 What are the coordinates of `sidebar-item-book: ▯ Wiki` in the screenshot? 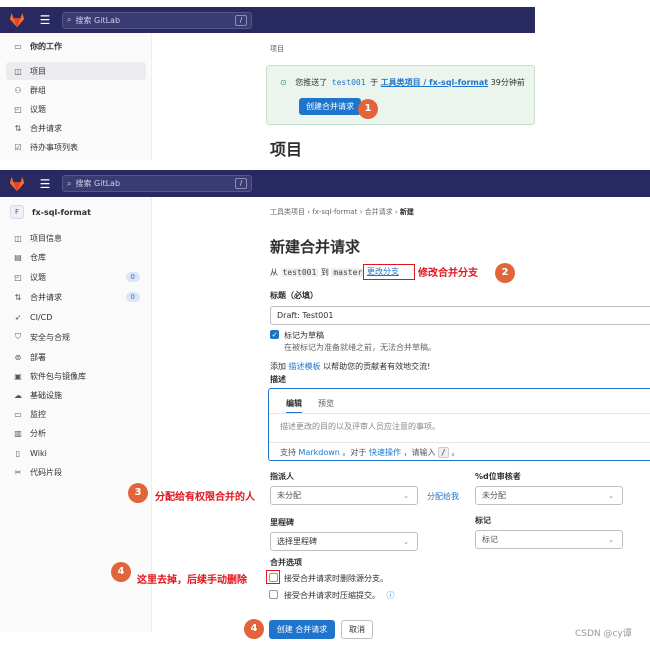 It's located at (76, 453).